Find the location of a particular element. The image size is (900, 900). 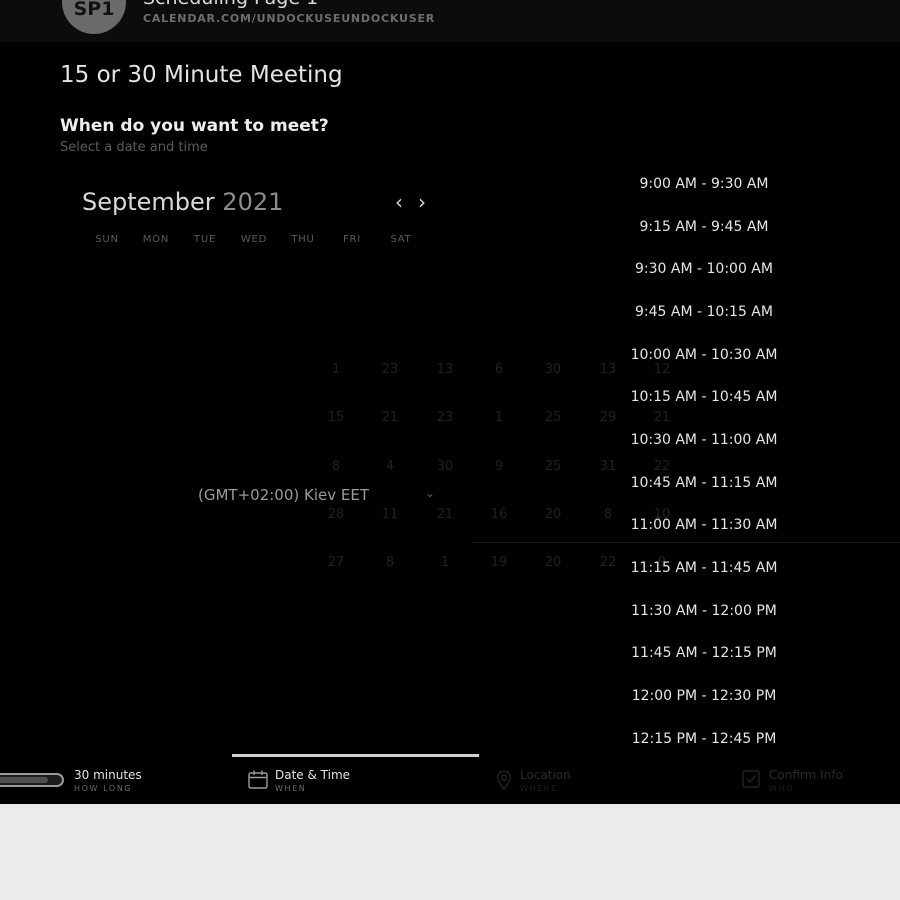

step-duration: 30 minutes HOW LONG is located at coordinates (115, 780).